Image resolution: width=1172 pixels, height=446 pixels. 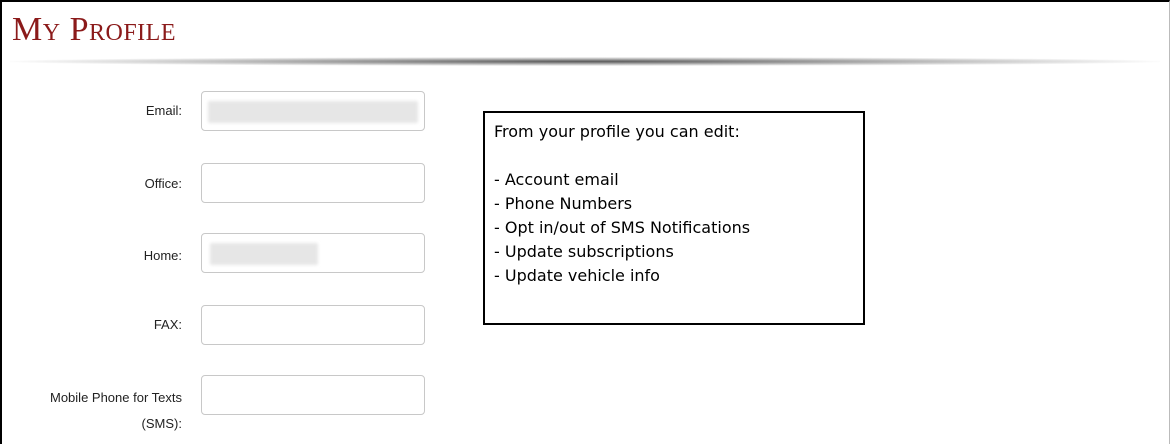 What do you see at coordinates (162, 255) in the screenshot?
I see `home-label: Home:` at bounding box center [162, 255].